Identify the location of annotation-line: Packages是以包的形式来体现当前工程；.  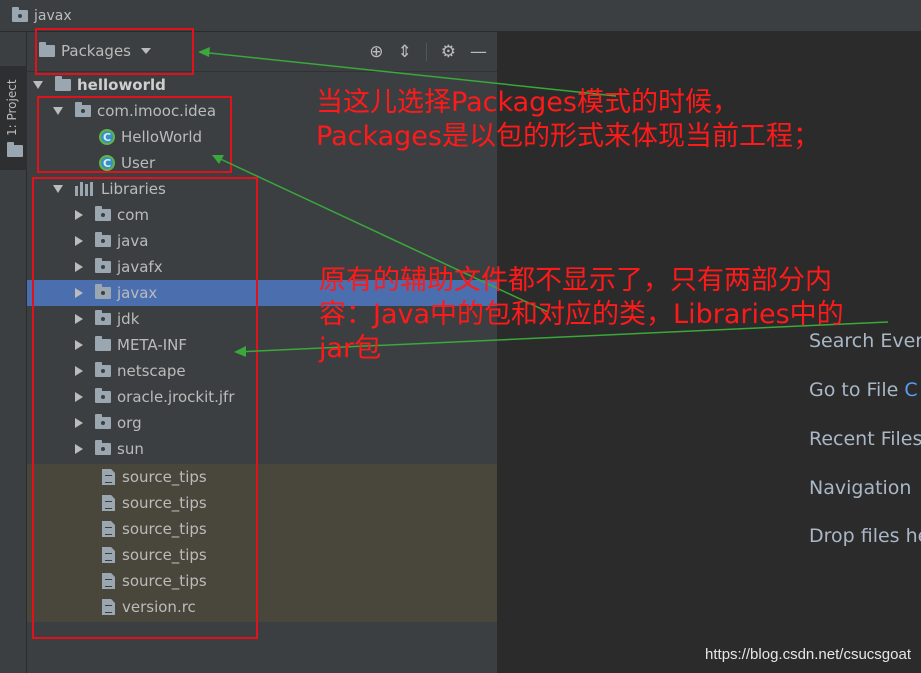
(568, 136).